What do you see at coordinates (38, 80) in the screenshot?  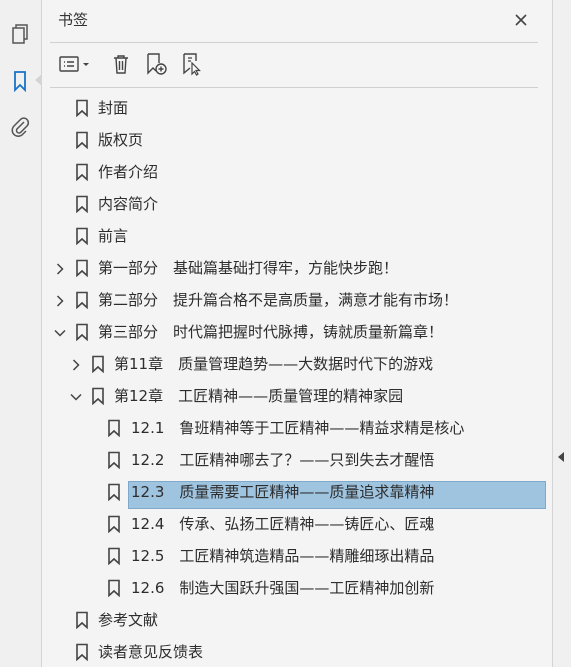 I see `active-tab-pointer` at bounding box center [38, 80].